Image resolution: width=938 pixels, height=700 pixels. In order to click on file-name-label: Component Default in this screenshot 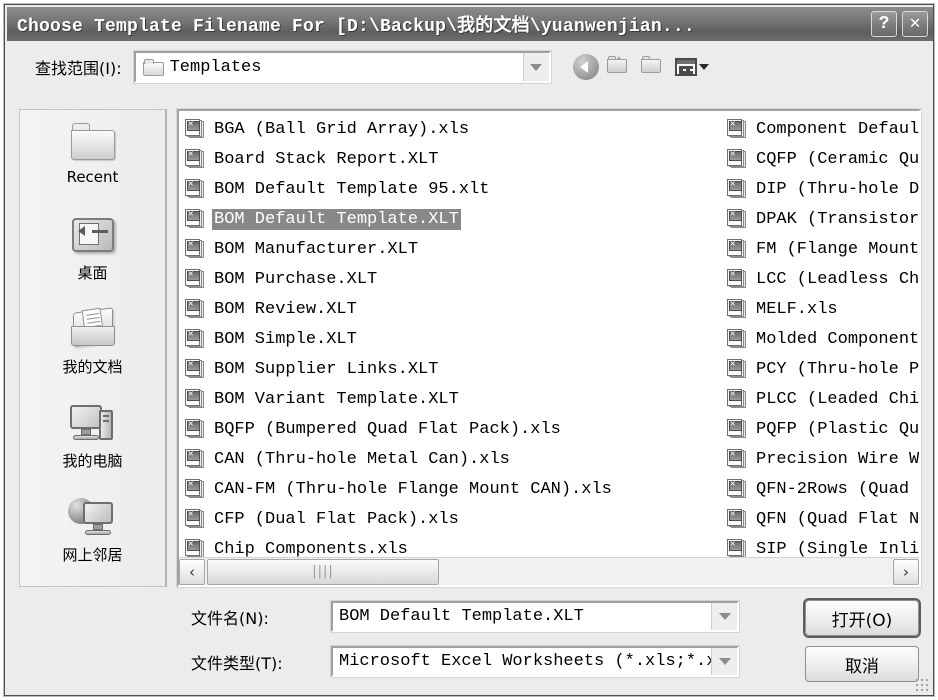, I will do `click(837, 129)`.